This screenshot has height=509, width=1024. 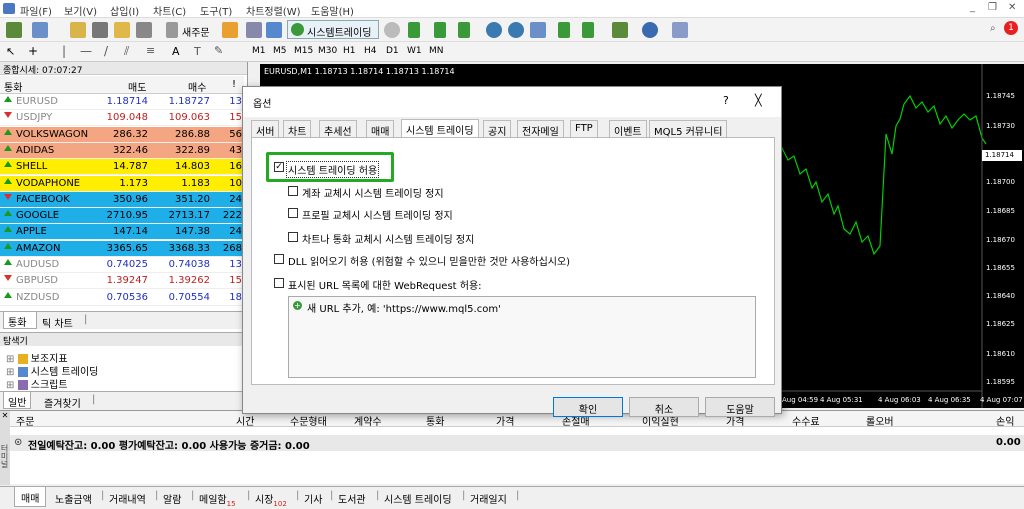 What do you see at coordinates (14, 30) in the screenshot?
I see `new-chart-icon` at bounding box center [14, 30].